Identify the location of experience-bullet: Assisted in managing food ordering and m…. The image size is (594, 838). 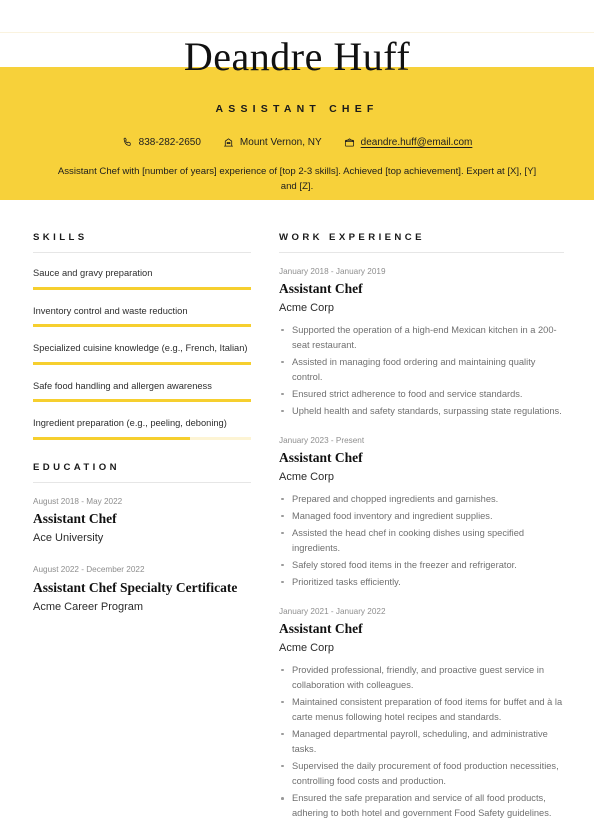
(421, 370).